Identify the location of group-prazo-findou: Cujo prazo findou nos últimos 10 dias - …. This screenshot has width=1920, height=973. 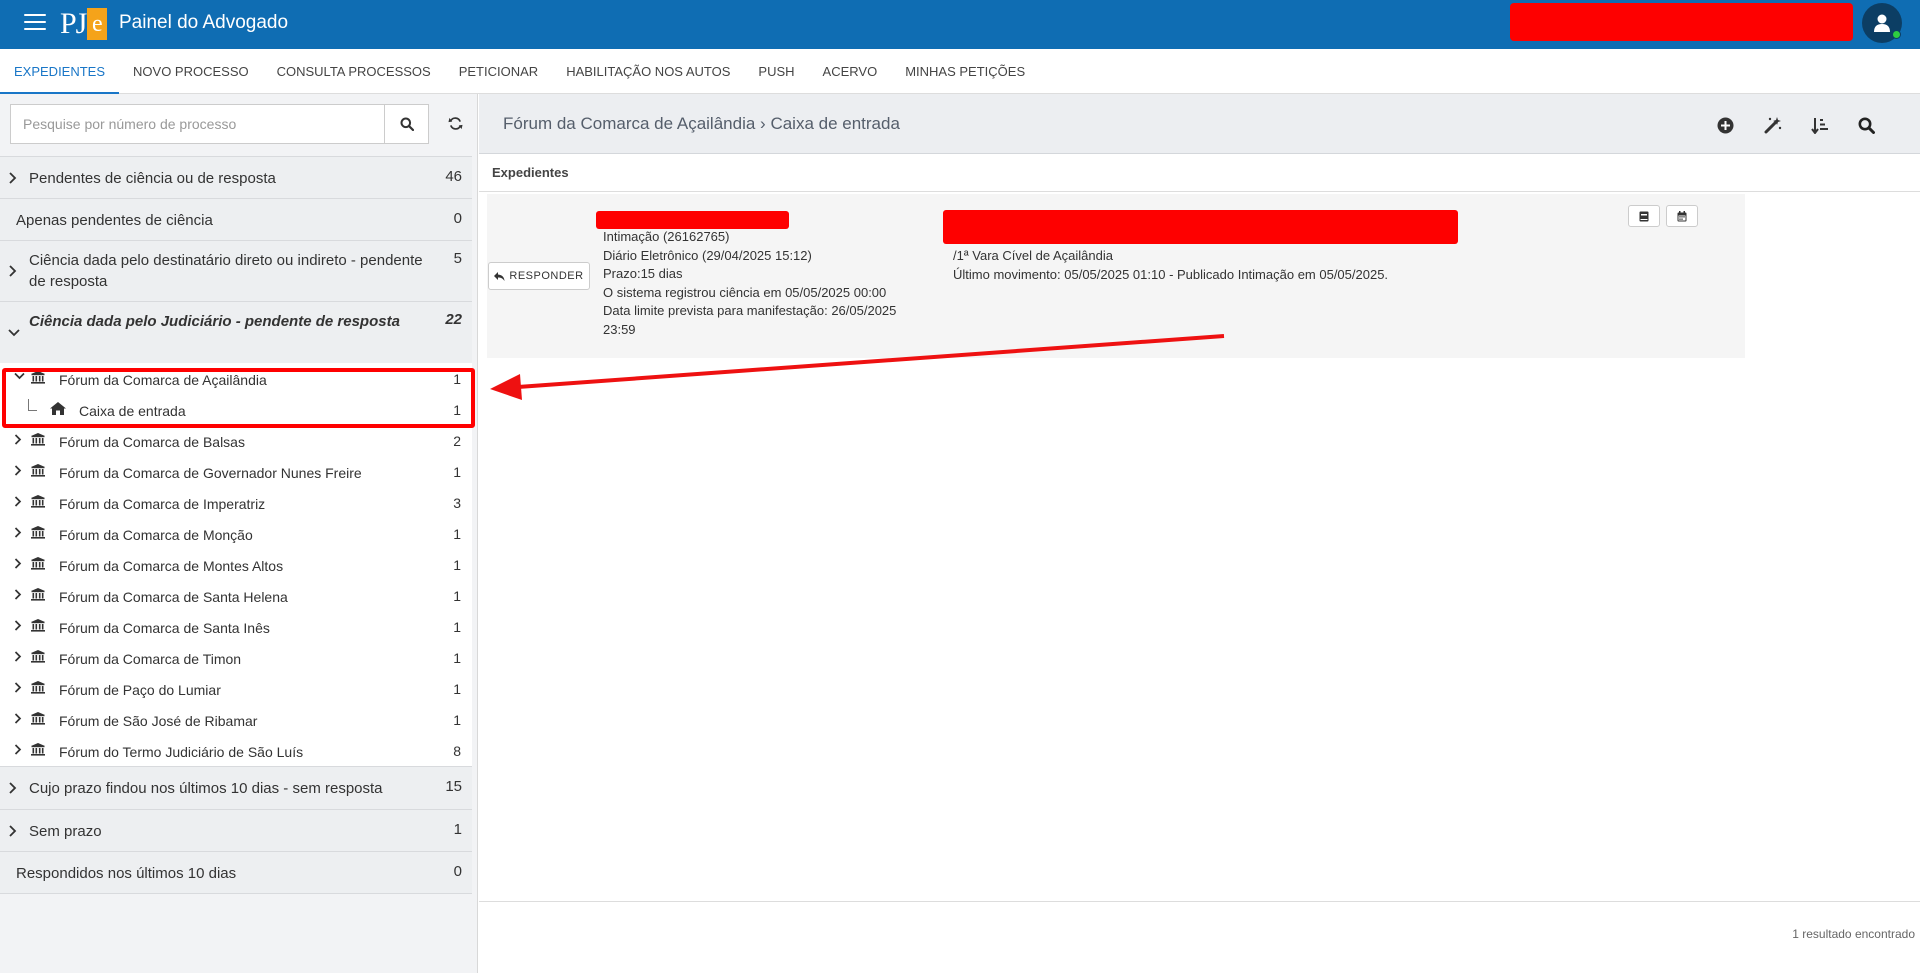
(236, 787).